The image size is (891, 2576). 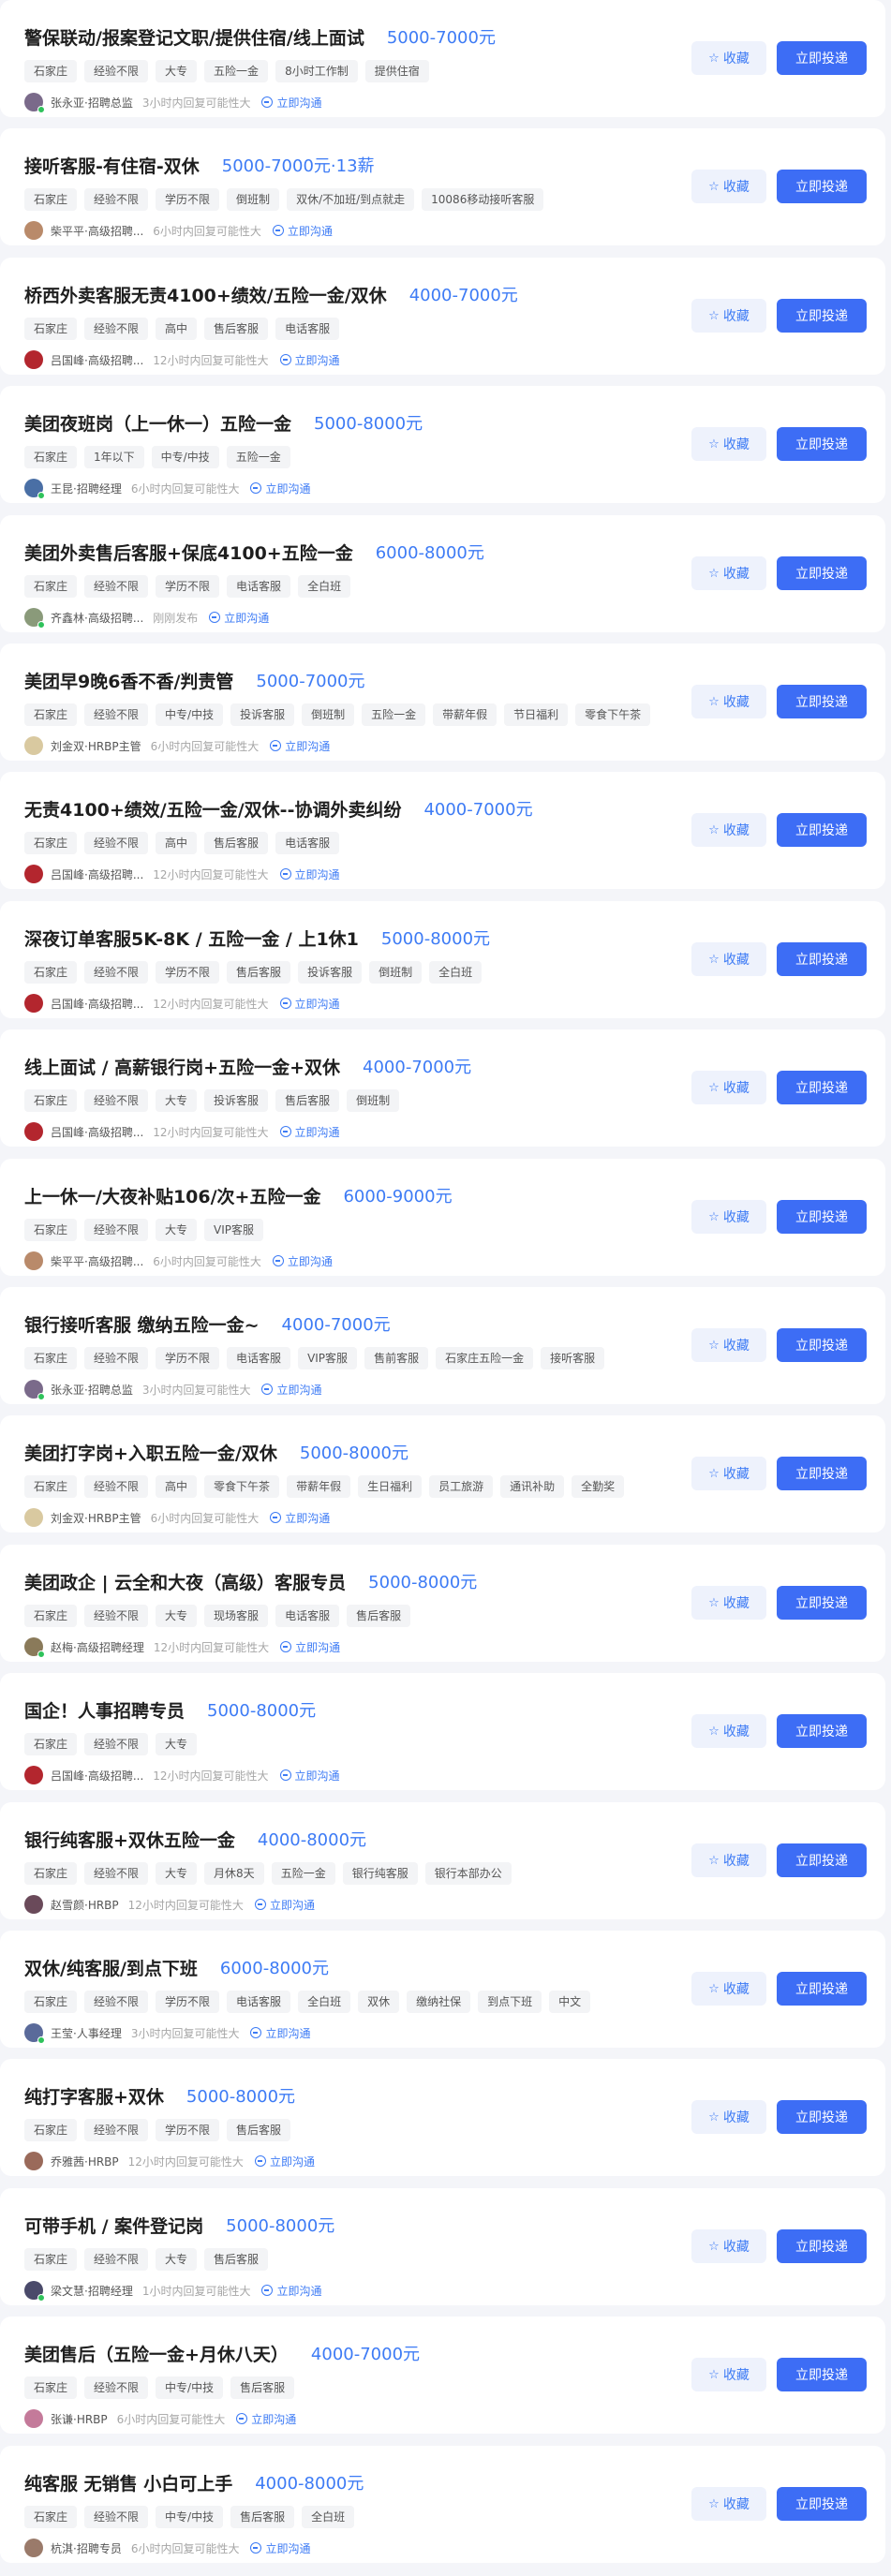 What do you see at coordinates (194, 37) in the screenshot?
I see `job-title: 警保联动/报案登记文职/提供住宿/线上面试` at bounding box center [194, 37].